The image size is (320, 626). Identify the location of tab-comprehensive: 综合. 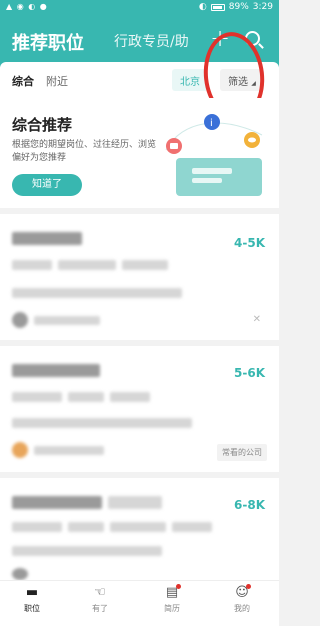
(23, 81).